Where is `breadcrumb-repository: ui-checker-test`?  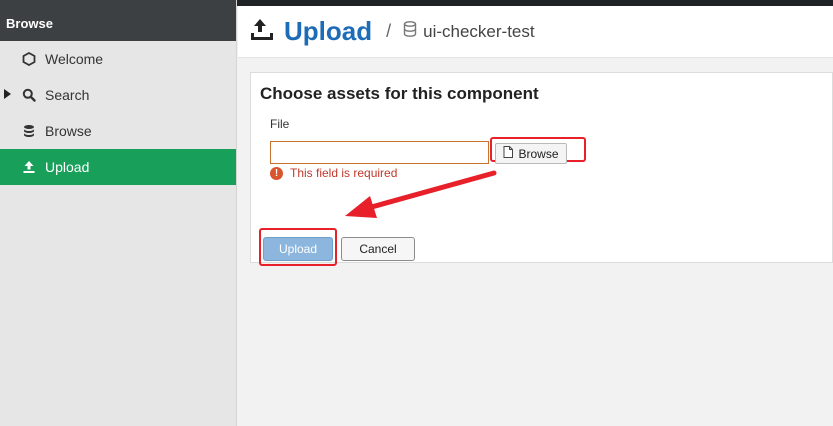
breadcrumb-repository: ui-checker-test is located at coordinates (478, 32).